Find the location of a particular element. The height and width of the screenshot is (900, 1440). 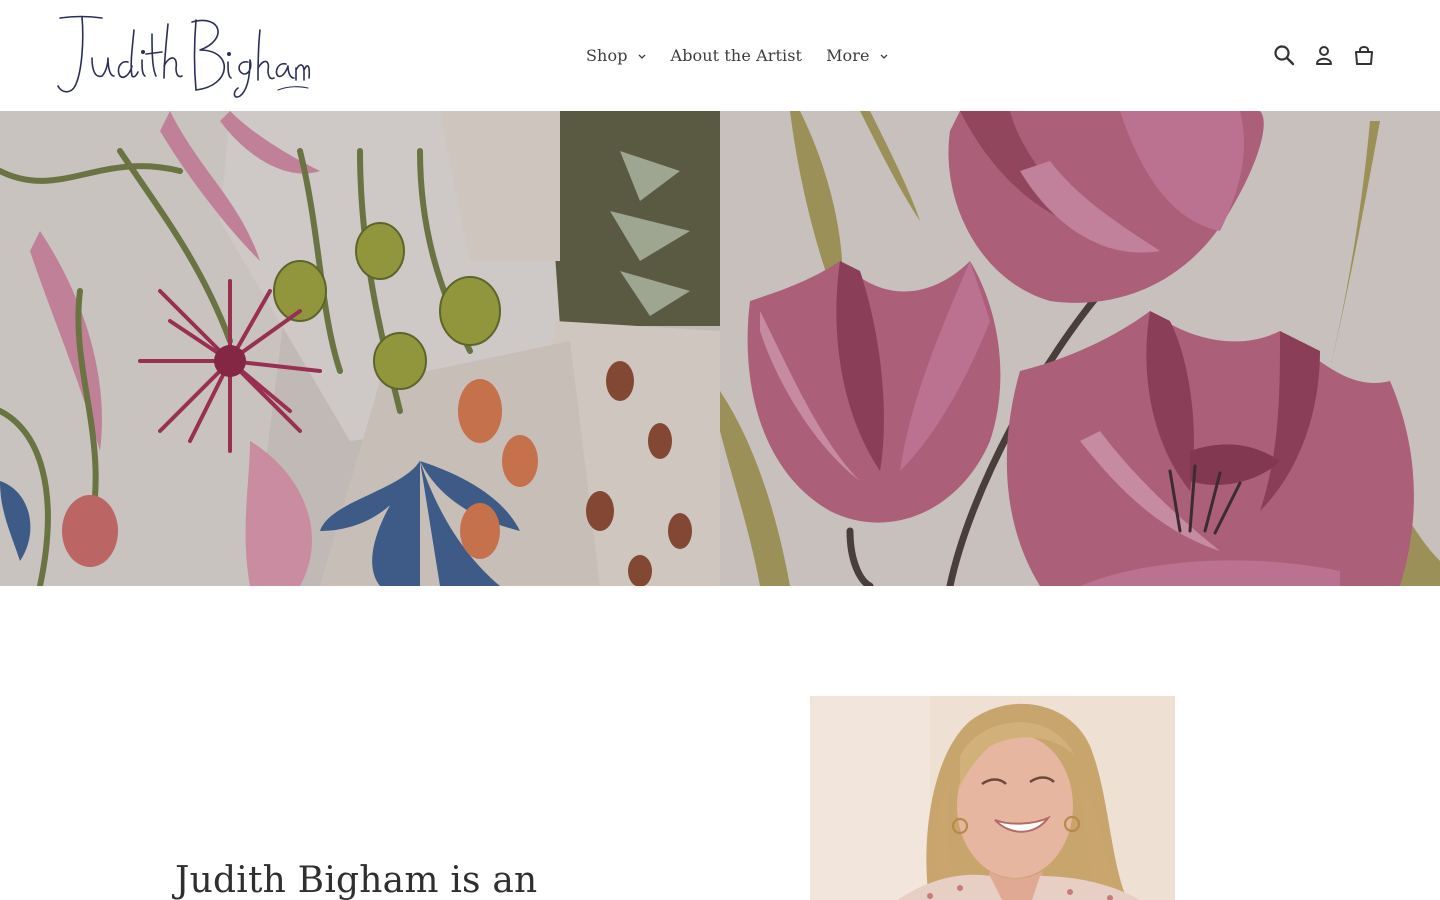

nav-shop: Shop is located at coordinates (616, 55).